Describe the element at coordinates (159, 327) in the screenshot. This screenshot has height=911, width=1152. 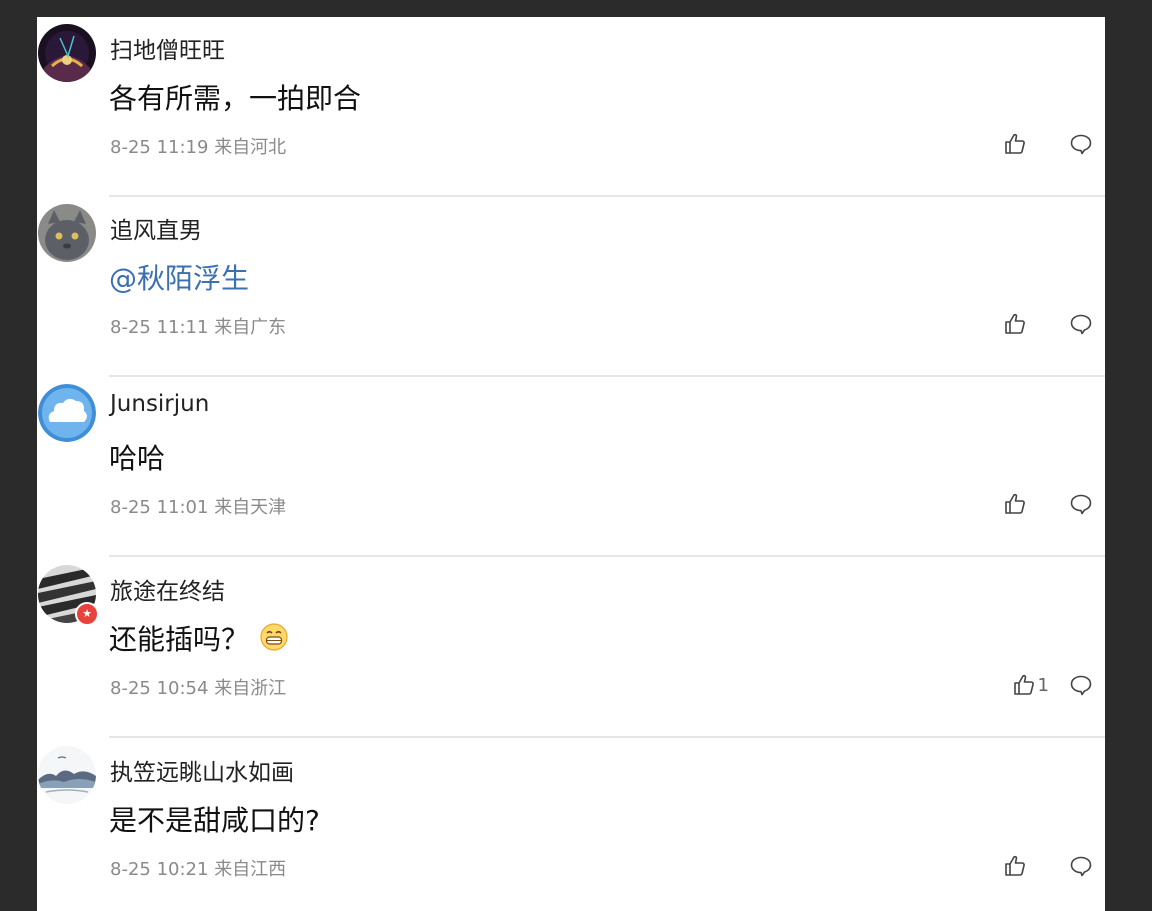
I see `timestamp: 8-25 11:11` at that location.